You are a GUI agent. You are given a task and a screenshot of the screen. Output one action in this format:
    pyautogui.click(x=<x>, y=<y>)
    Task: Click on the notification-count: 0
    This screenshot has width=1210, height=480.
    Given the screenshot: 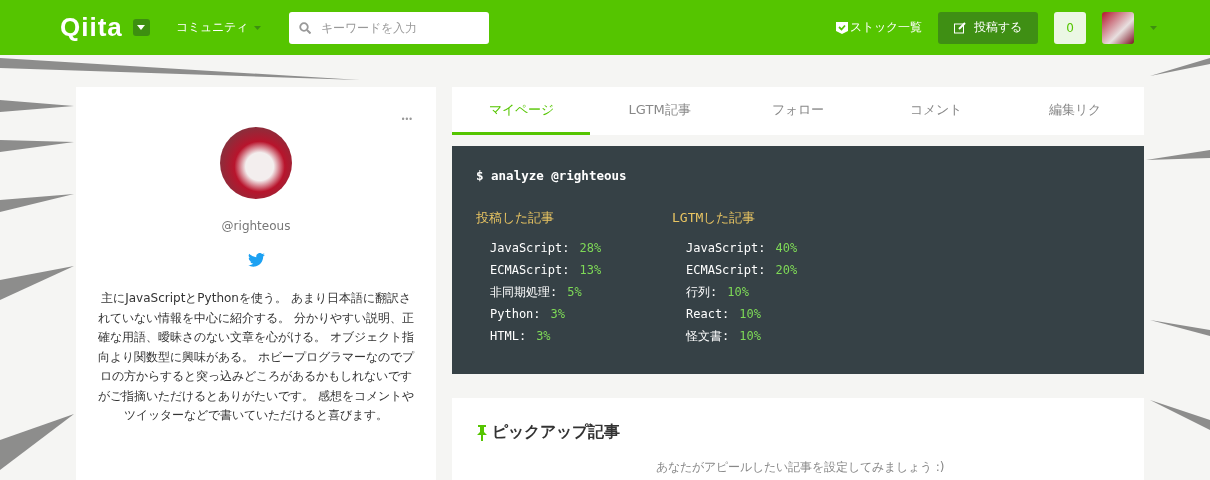 What is the action you would take?
    pyautogui.click(x=1070, y=27)
    